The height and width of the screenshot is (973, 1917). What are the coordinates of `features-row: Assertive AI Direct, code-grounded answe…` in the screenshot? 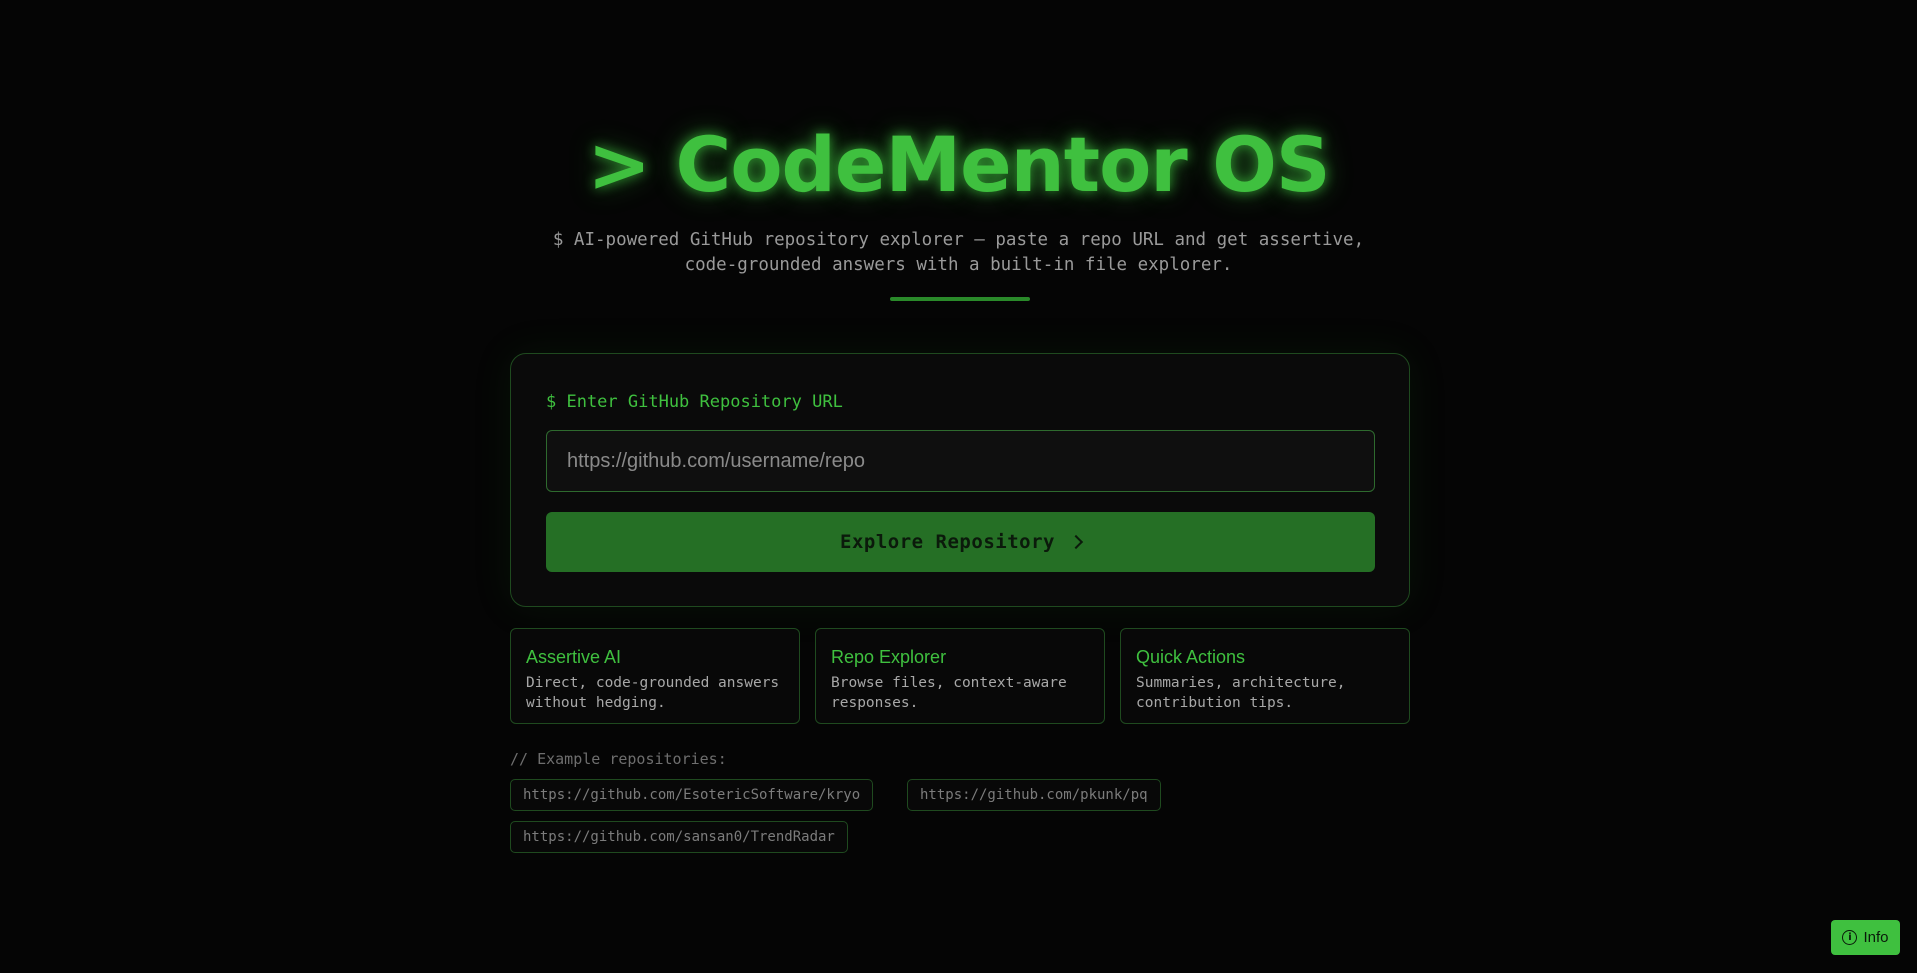 It's located at (960, 676).